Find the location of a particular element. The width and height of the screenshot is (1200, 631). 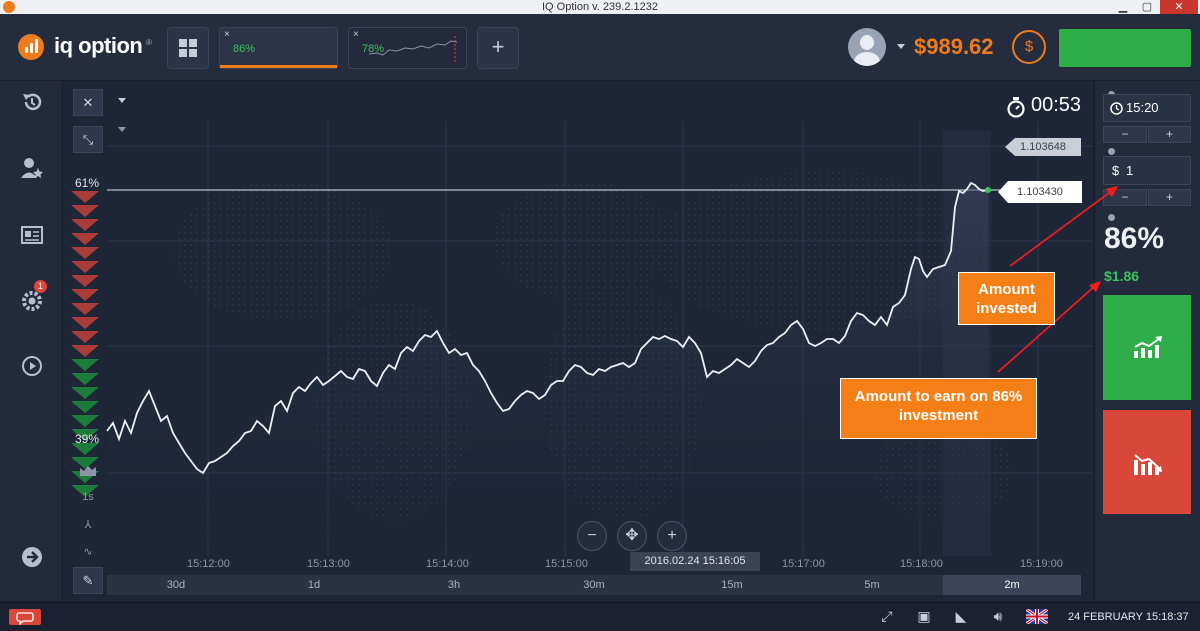

layout-icon: ▣ is located at coordinates (924, 616).